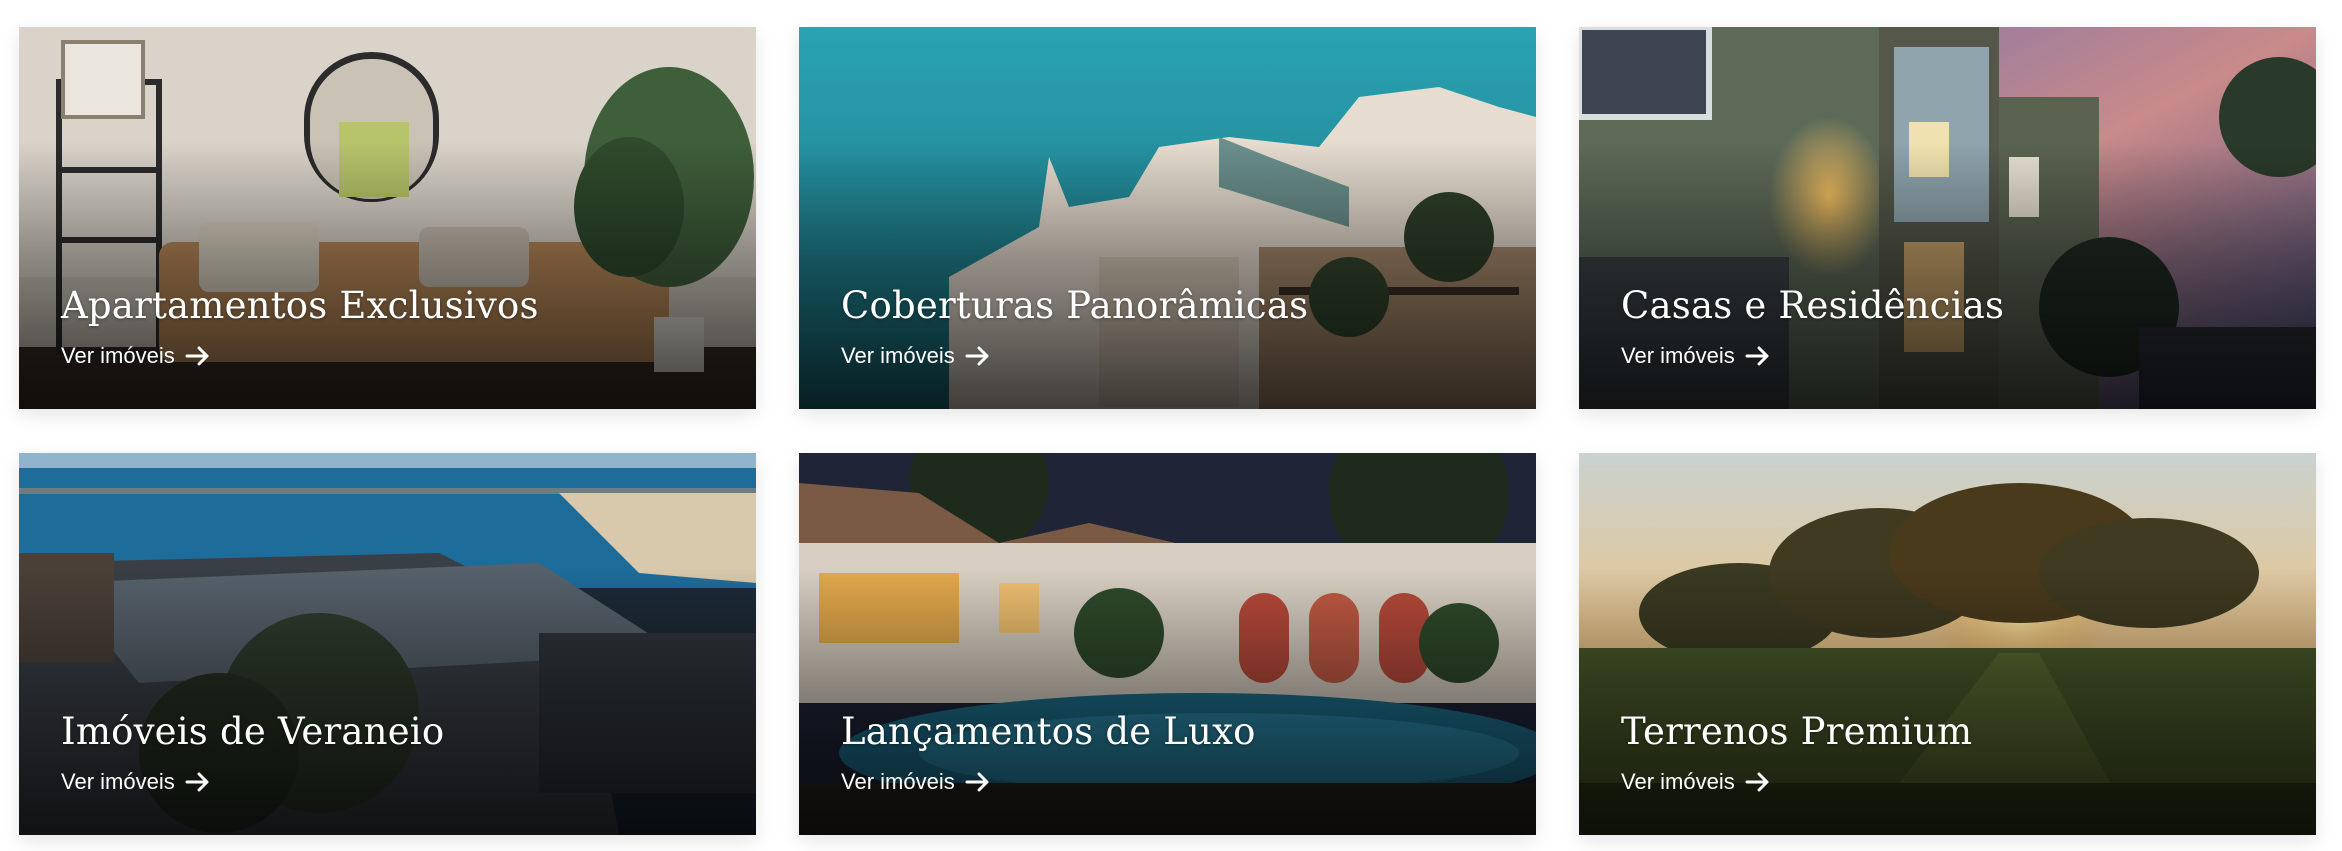 Image resolution: width=2342 pixels, height=851 pixels. I want to click on card-title: Apartamentos Exclusivos, so click(300, 305).